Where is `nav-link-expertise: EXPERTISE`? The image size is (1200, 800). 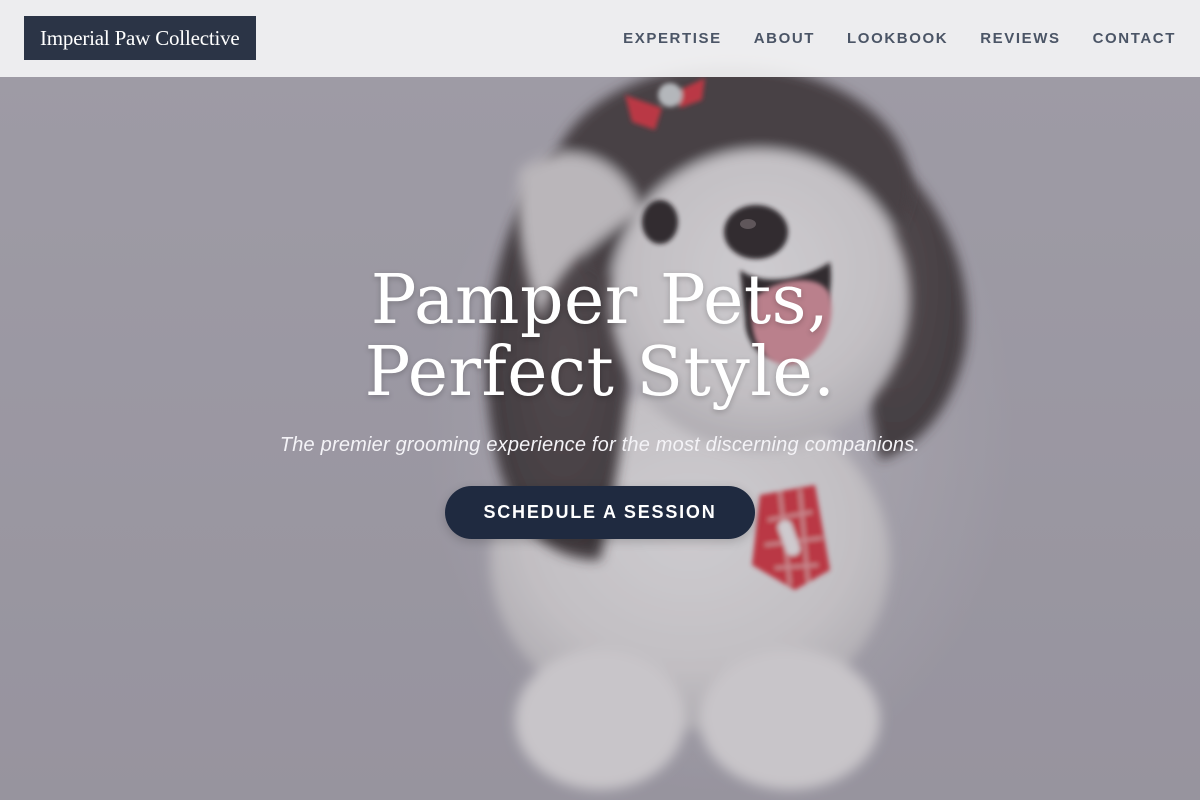 nav-link-expertise: EXPERTISE is located at coordinates (672, 38).